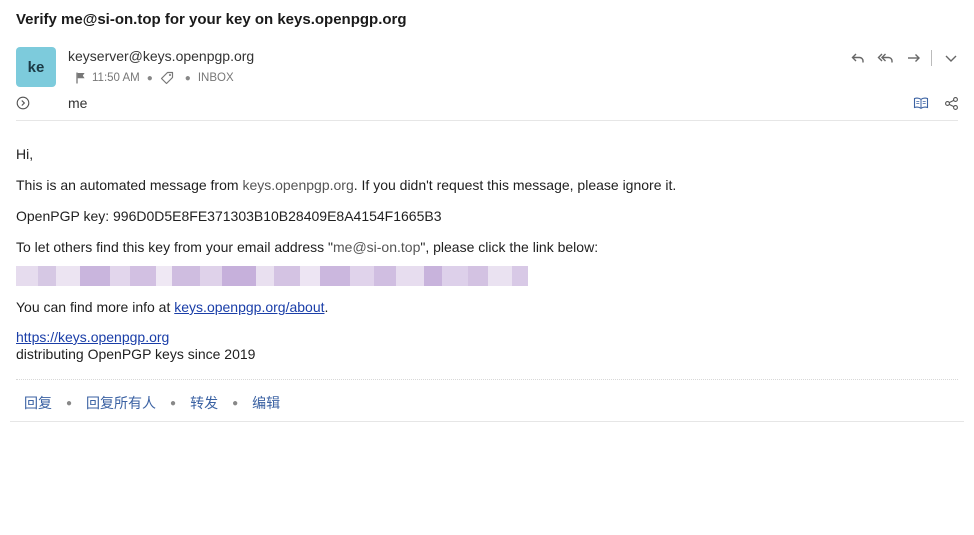  What do you see at coordinates (154, 78) in the screenshot?
I see `message-meta: 11:50 AM ● ● INBOX` at bounding box center [154, 78].